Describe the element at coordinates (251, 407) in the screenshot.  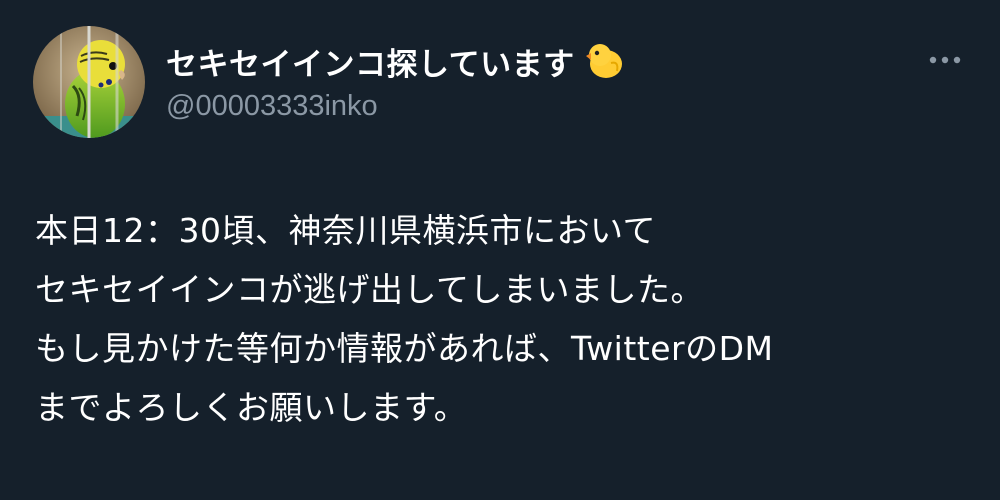
I see `tweet-line: までよろしくお願いします。` at that location.